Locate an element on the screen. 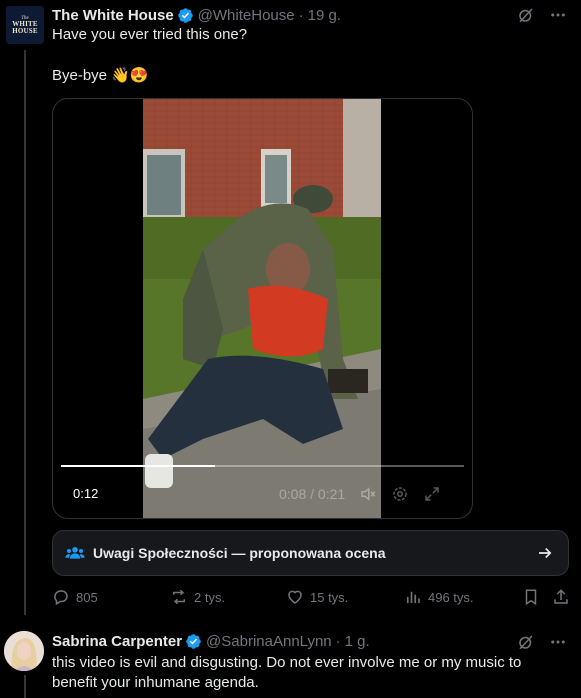  tweet-header: The White House @WhiteHouse · 19 g. is located at coordinates (196, 15).